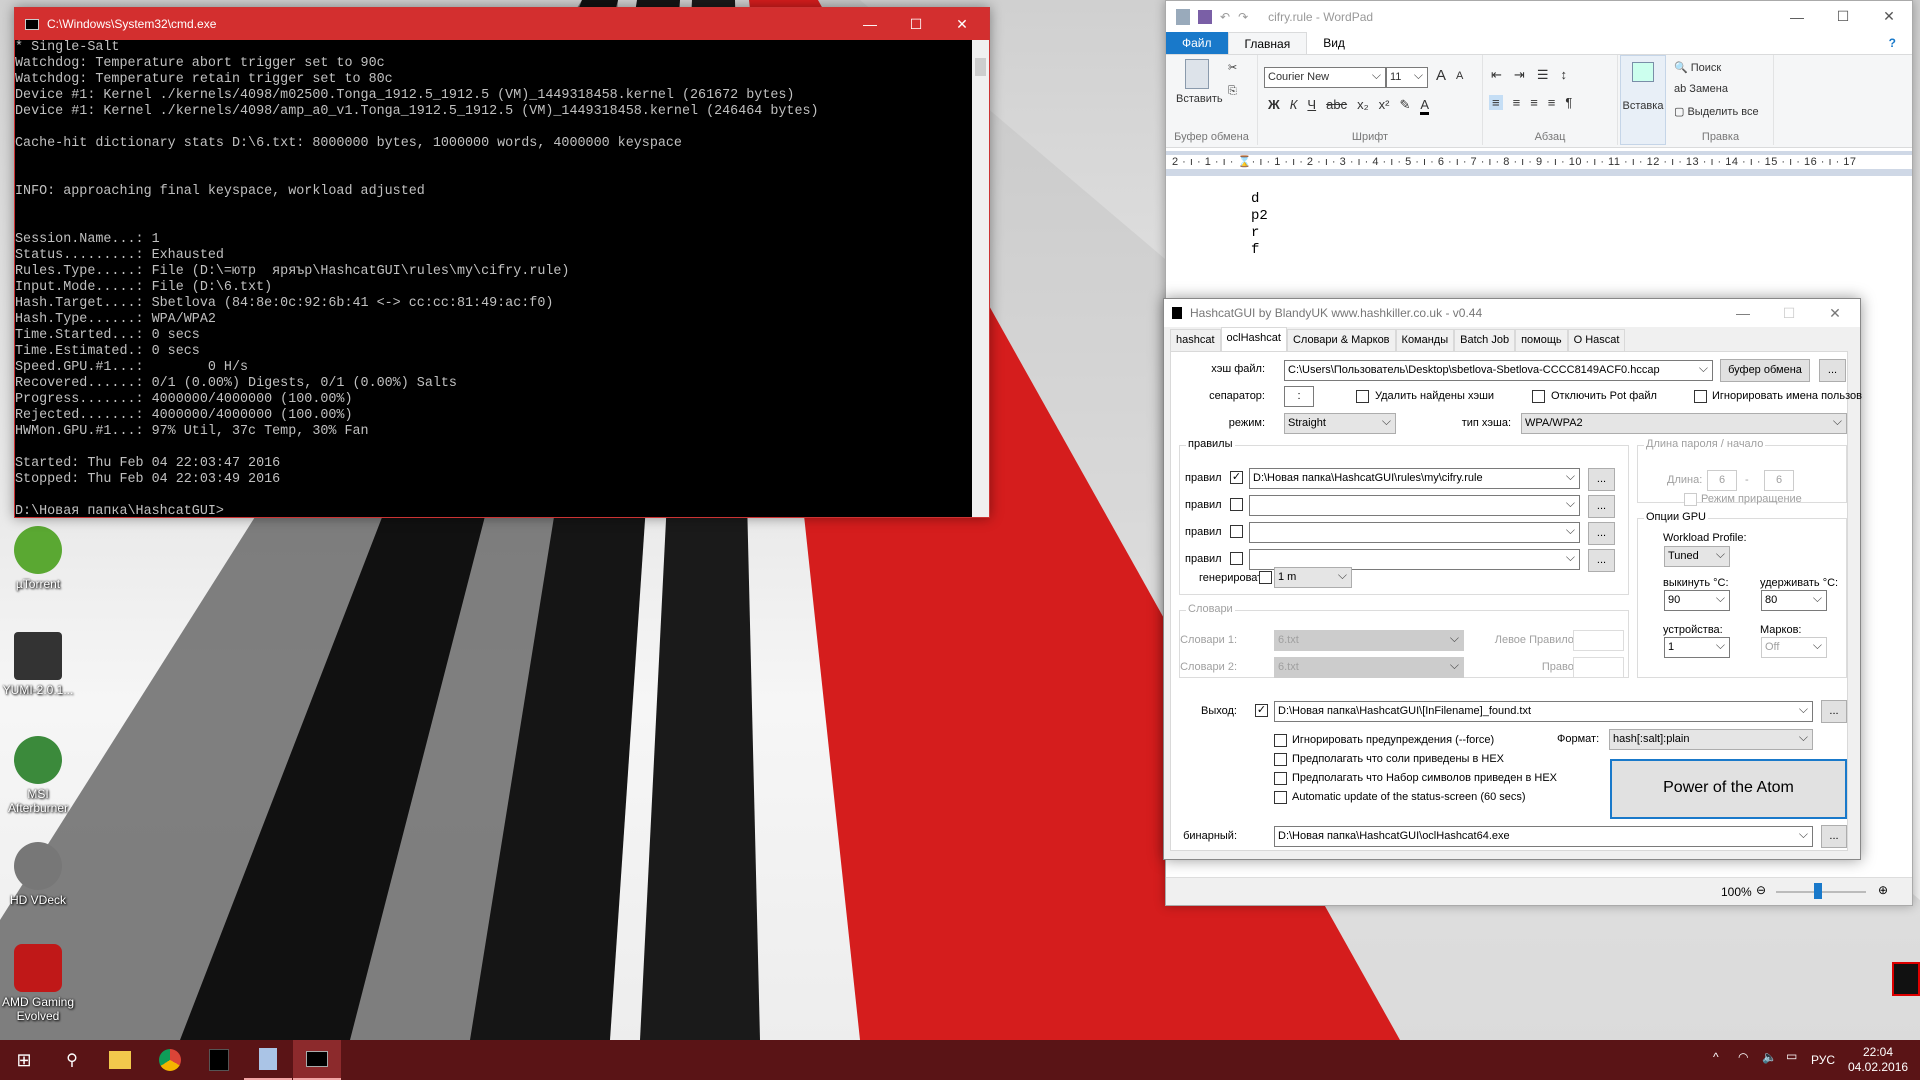  What do you see at coordinates (1823, 1060) in the screenshot?
I see `language-indicator: РУС` at bounding box center [1823, 1060].